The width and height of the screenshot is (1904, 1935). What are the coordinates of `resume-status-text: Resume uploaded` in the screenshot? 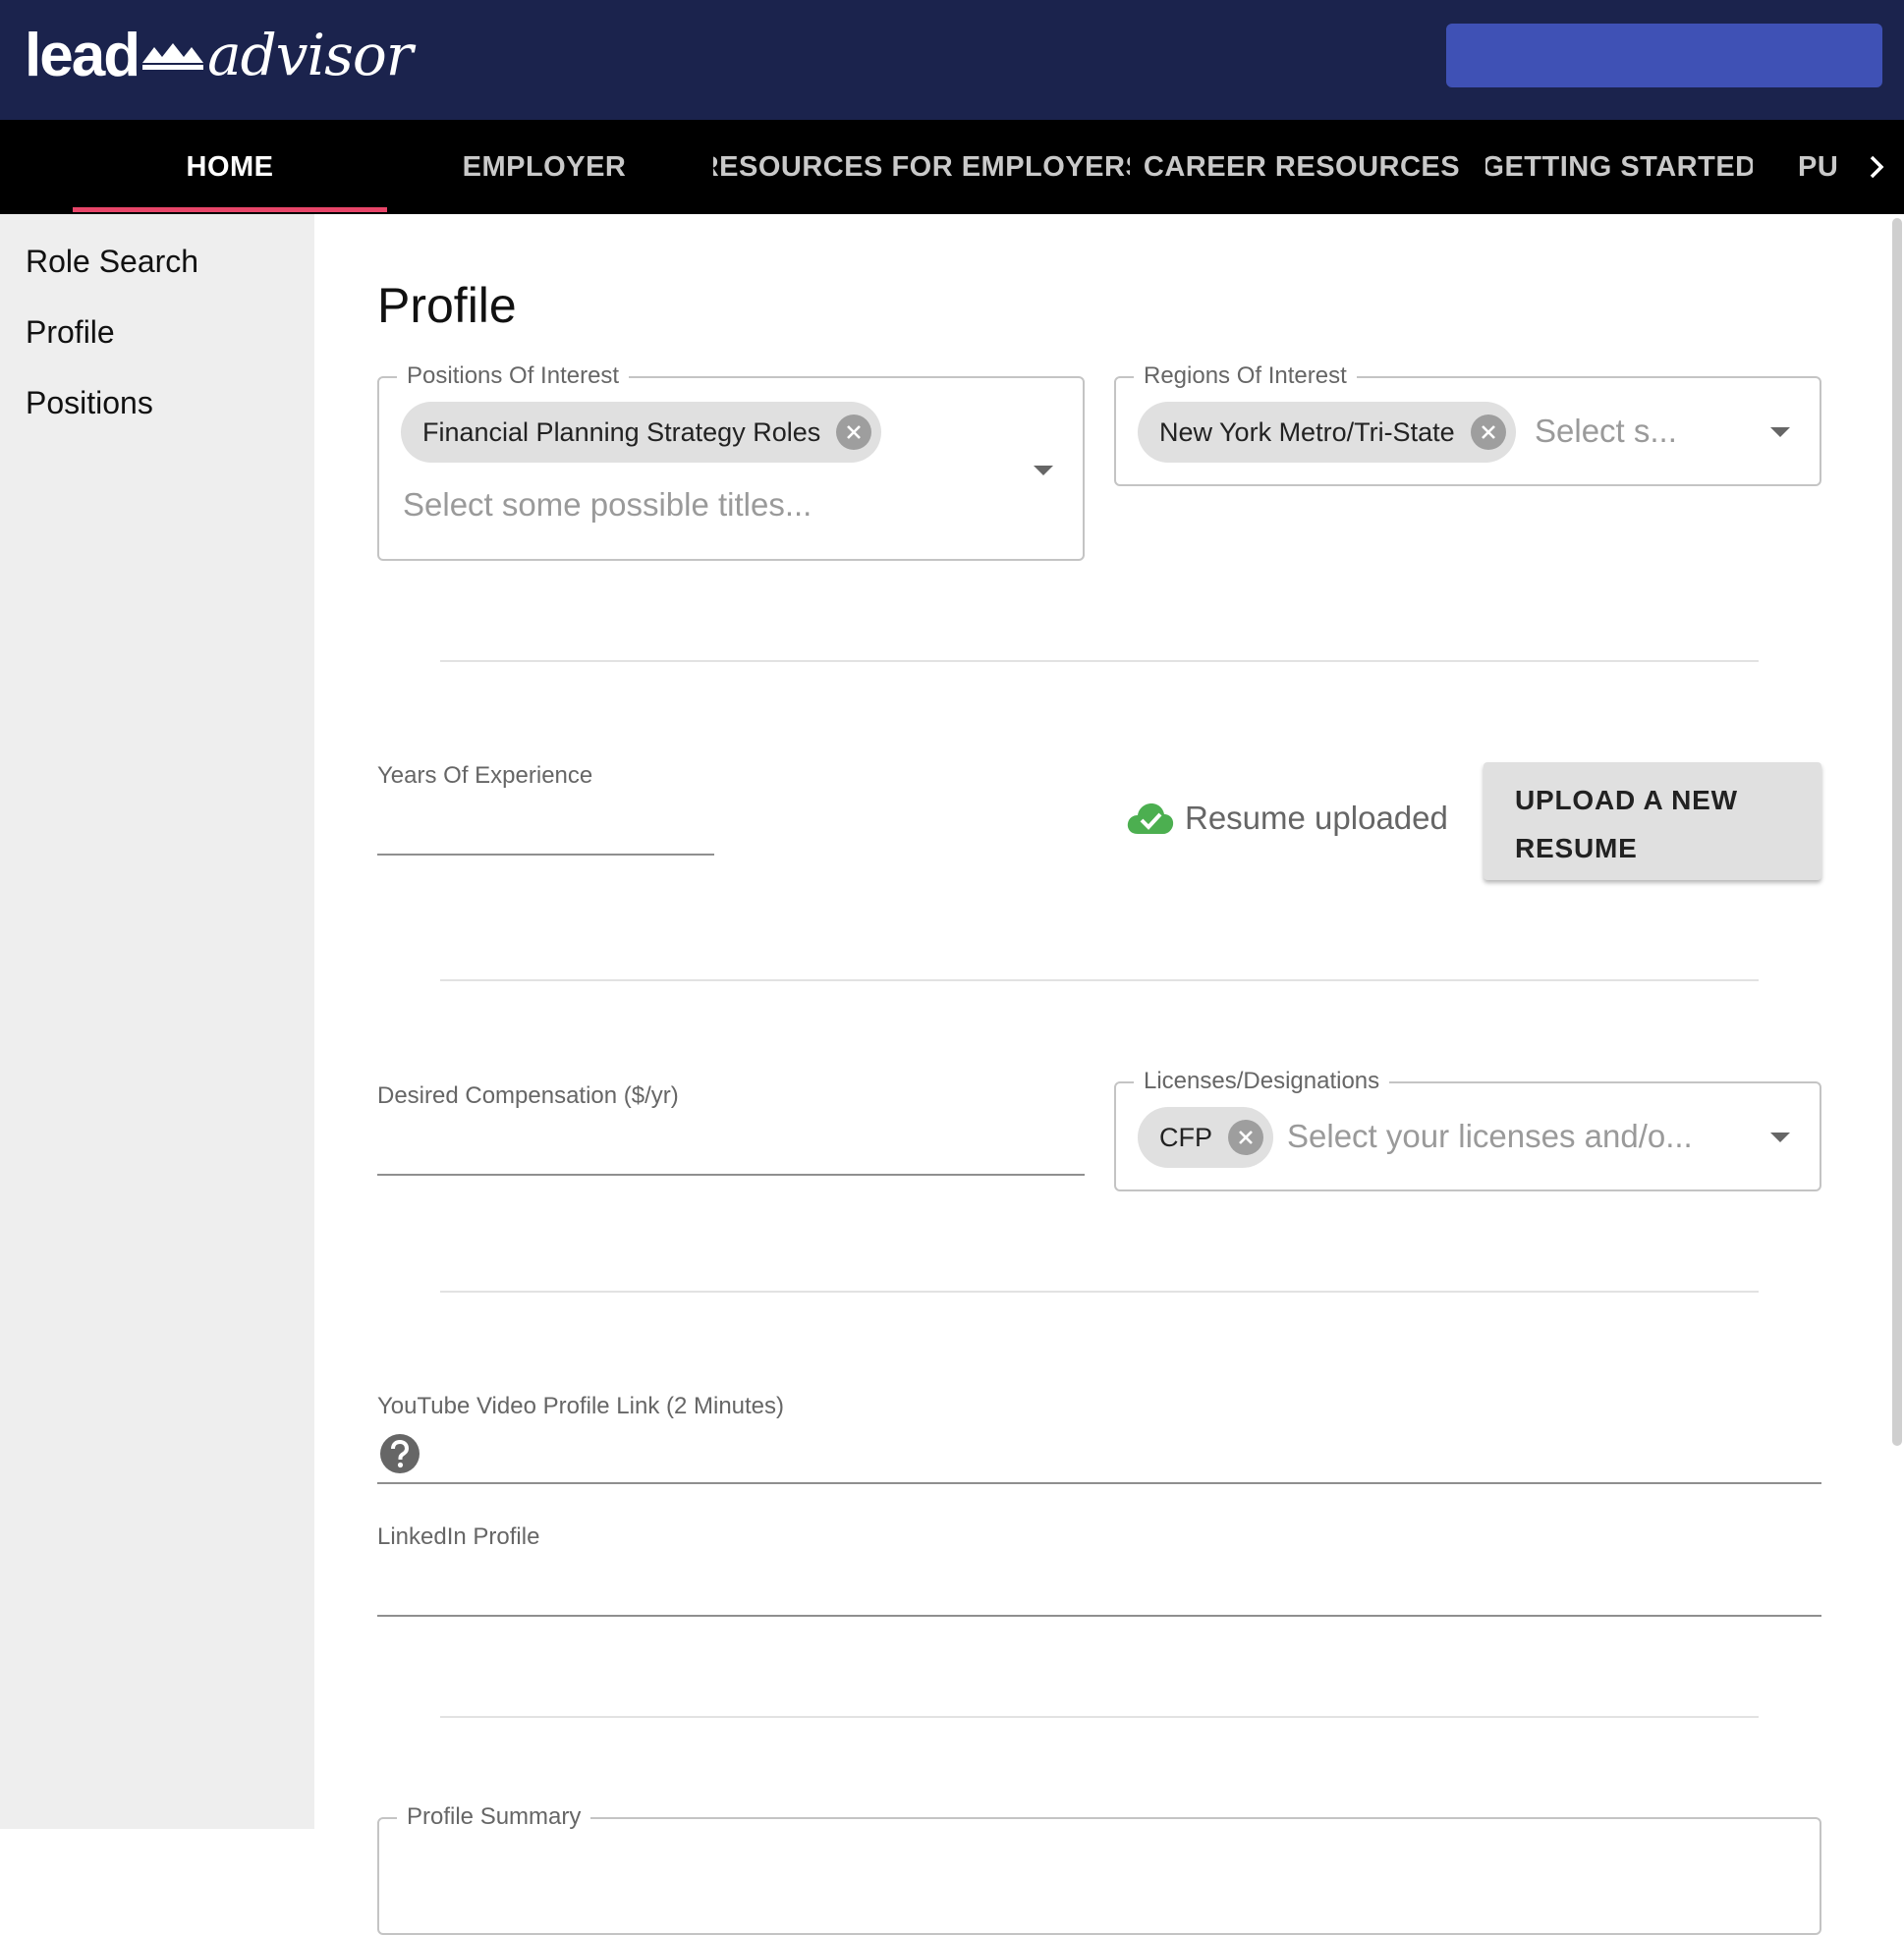 It's located at (1316, 818).